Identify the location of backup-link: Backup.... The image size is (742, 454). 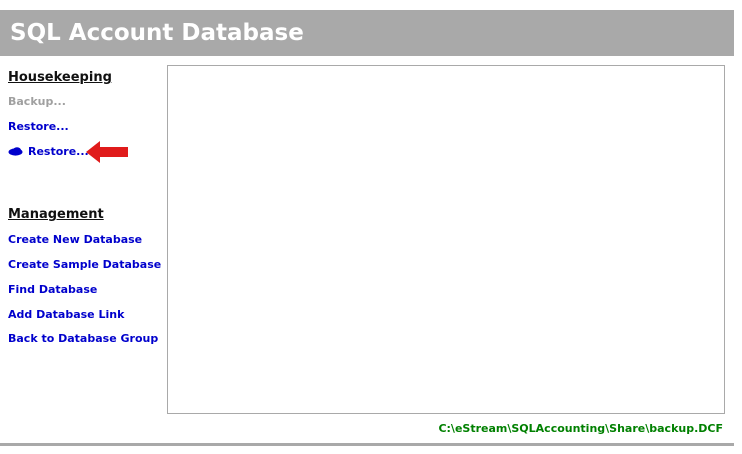
(37, 101).